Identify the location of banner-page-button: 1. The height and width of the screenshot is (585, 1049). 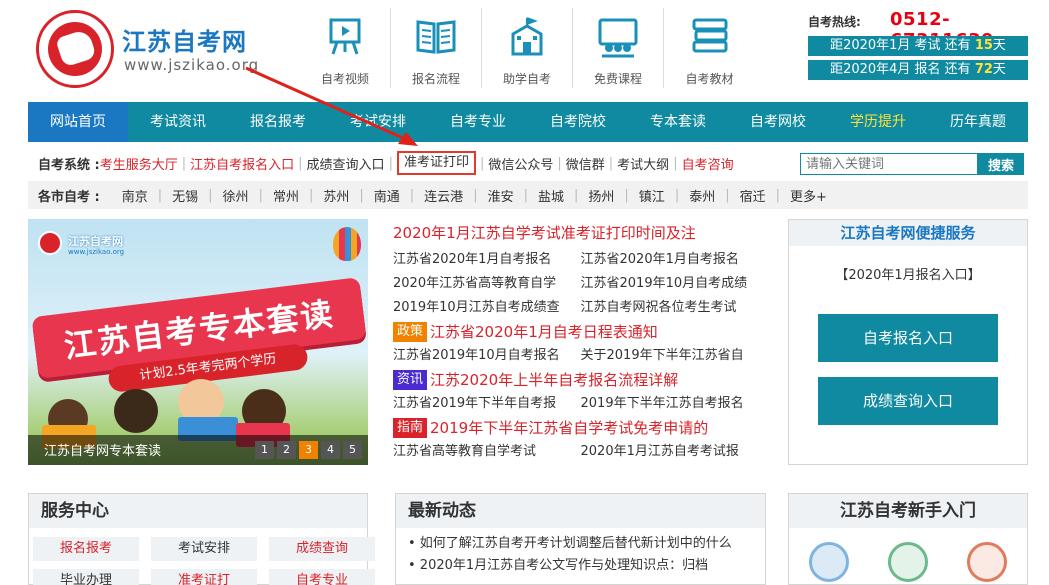
(264, 450).